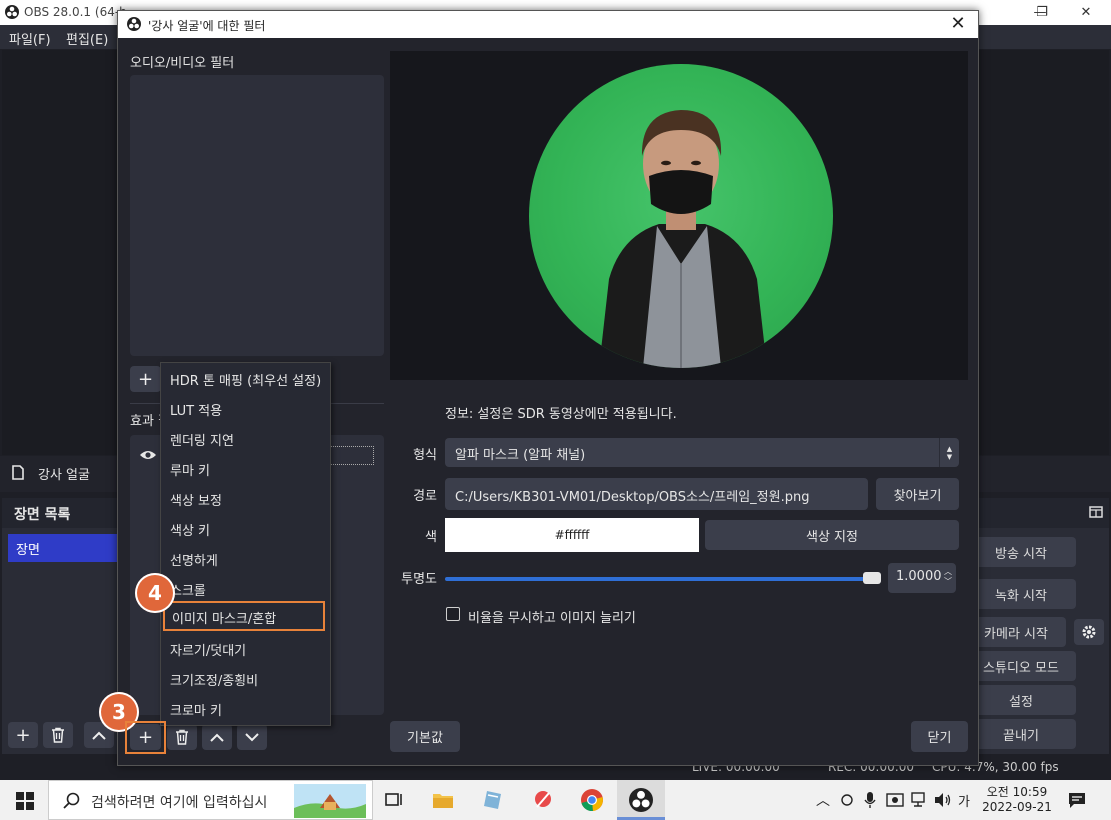 Image resolution: width=1111 pixels, height=820 pixels. Describe the element at coordinates (919, 576) in the screenshot. I see `opacity-value: 1.0000` at that location.